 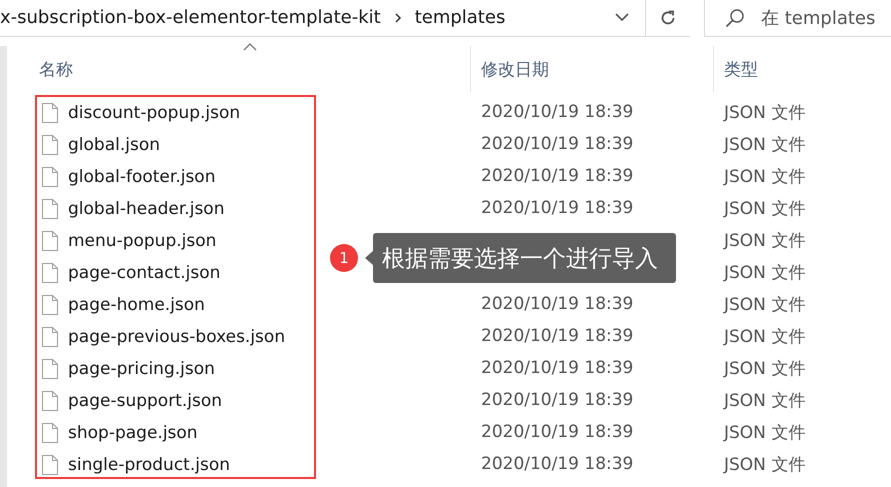 I want to click on file-name: page-pricing.json, so click(x=141, y=369).